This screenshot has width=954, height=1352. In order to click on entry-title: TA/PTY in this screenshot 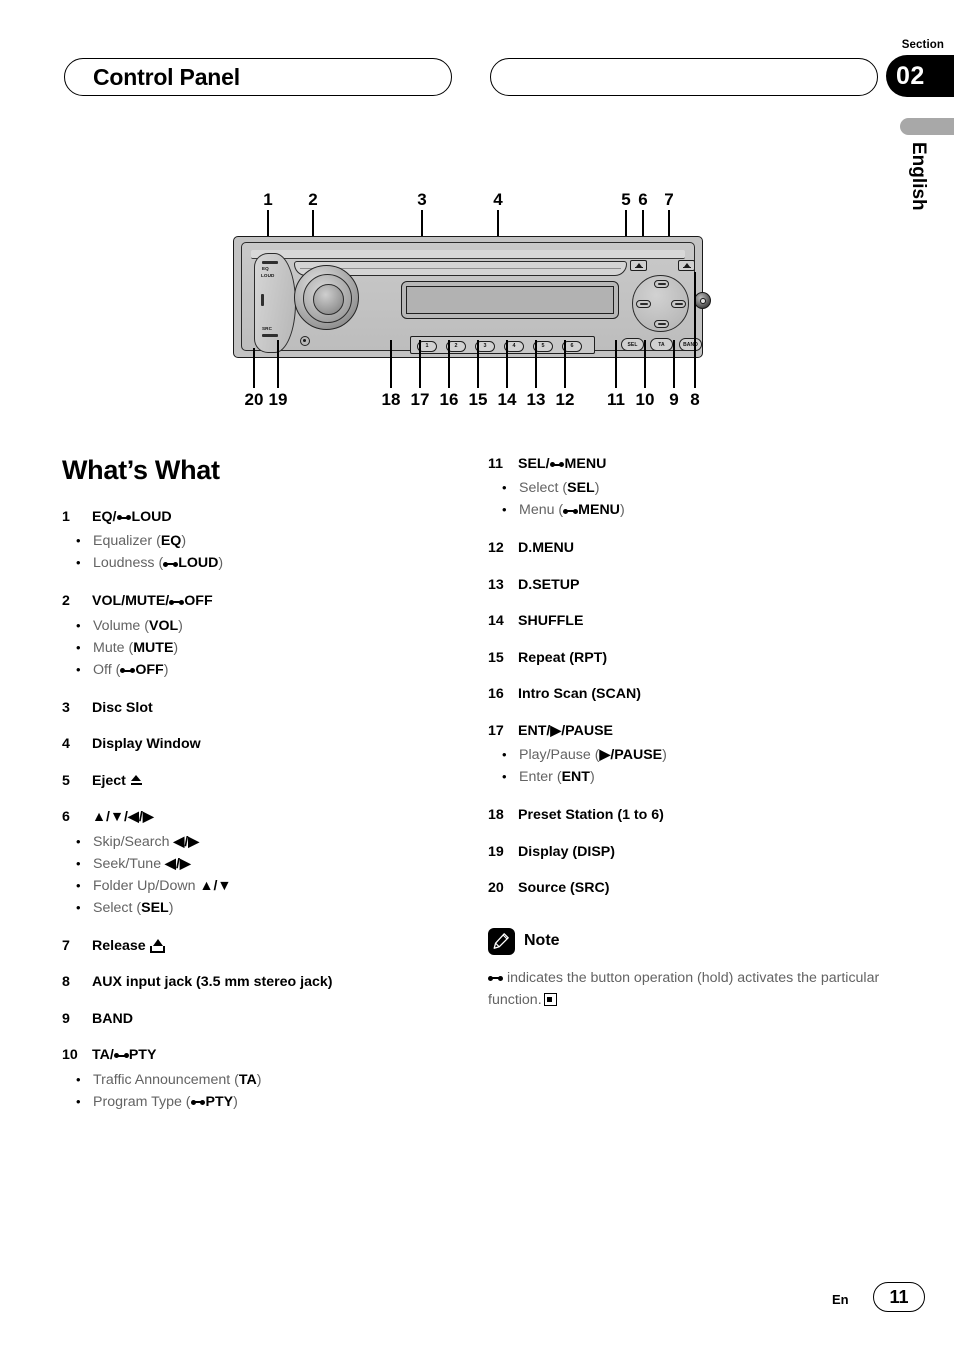, I will do `click(277, 1055)`.